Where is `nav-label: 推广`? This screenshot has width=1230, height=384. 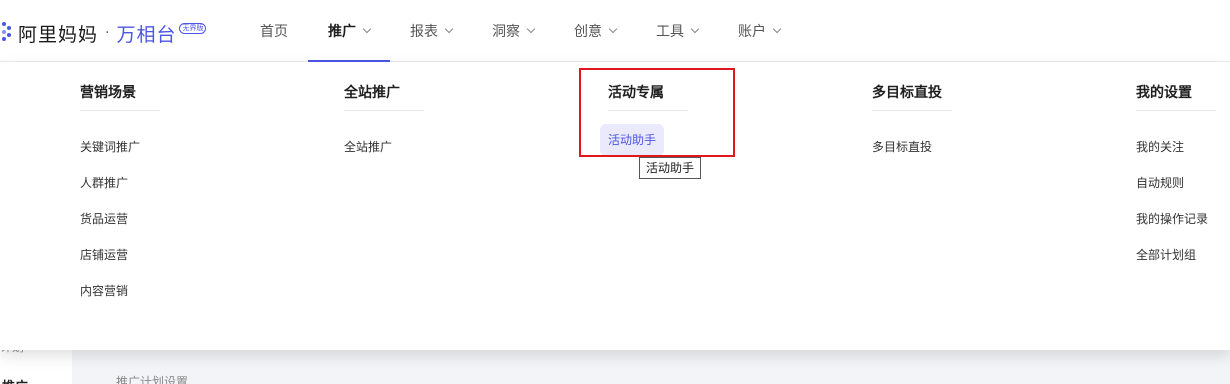
nav-label: 推广 is located at coordinates (342, 32).